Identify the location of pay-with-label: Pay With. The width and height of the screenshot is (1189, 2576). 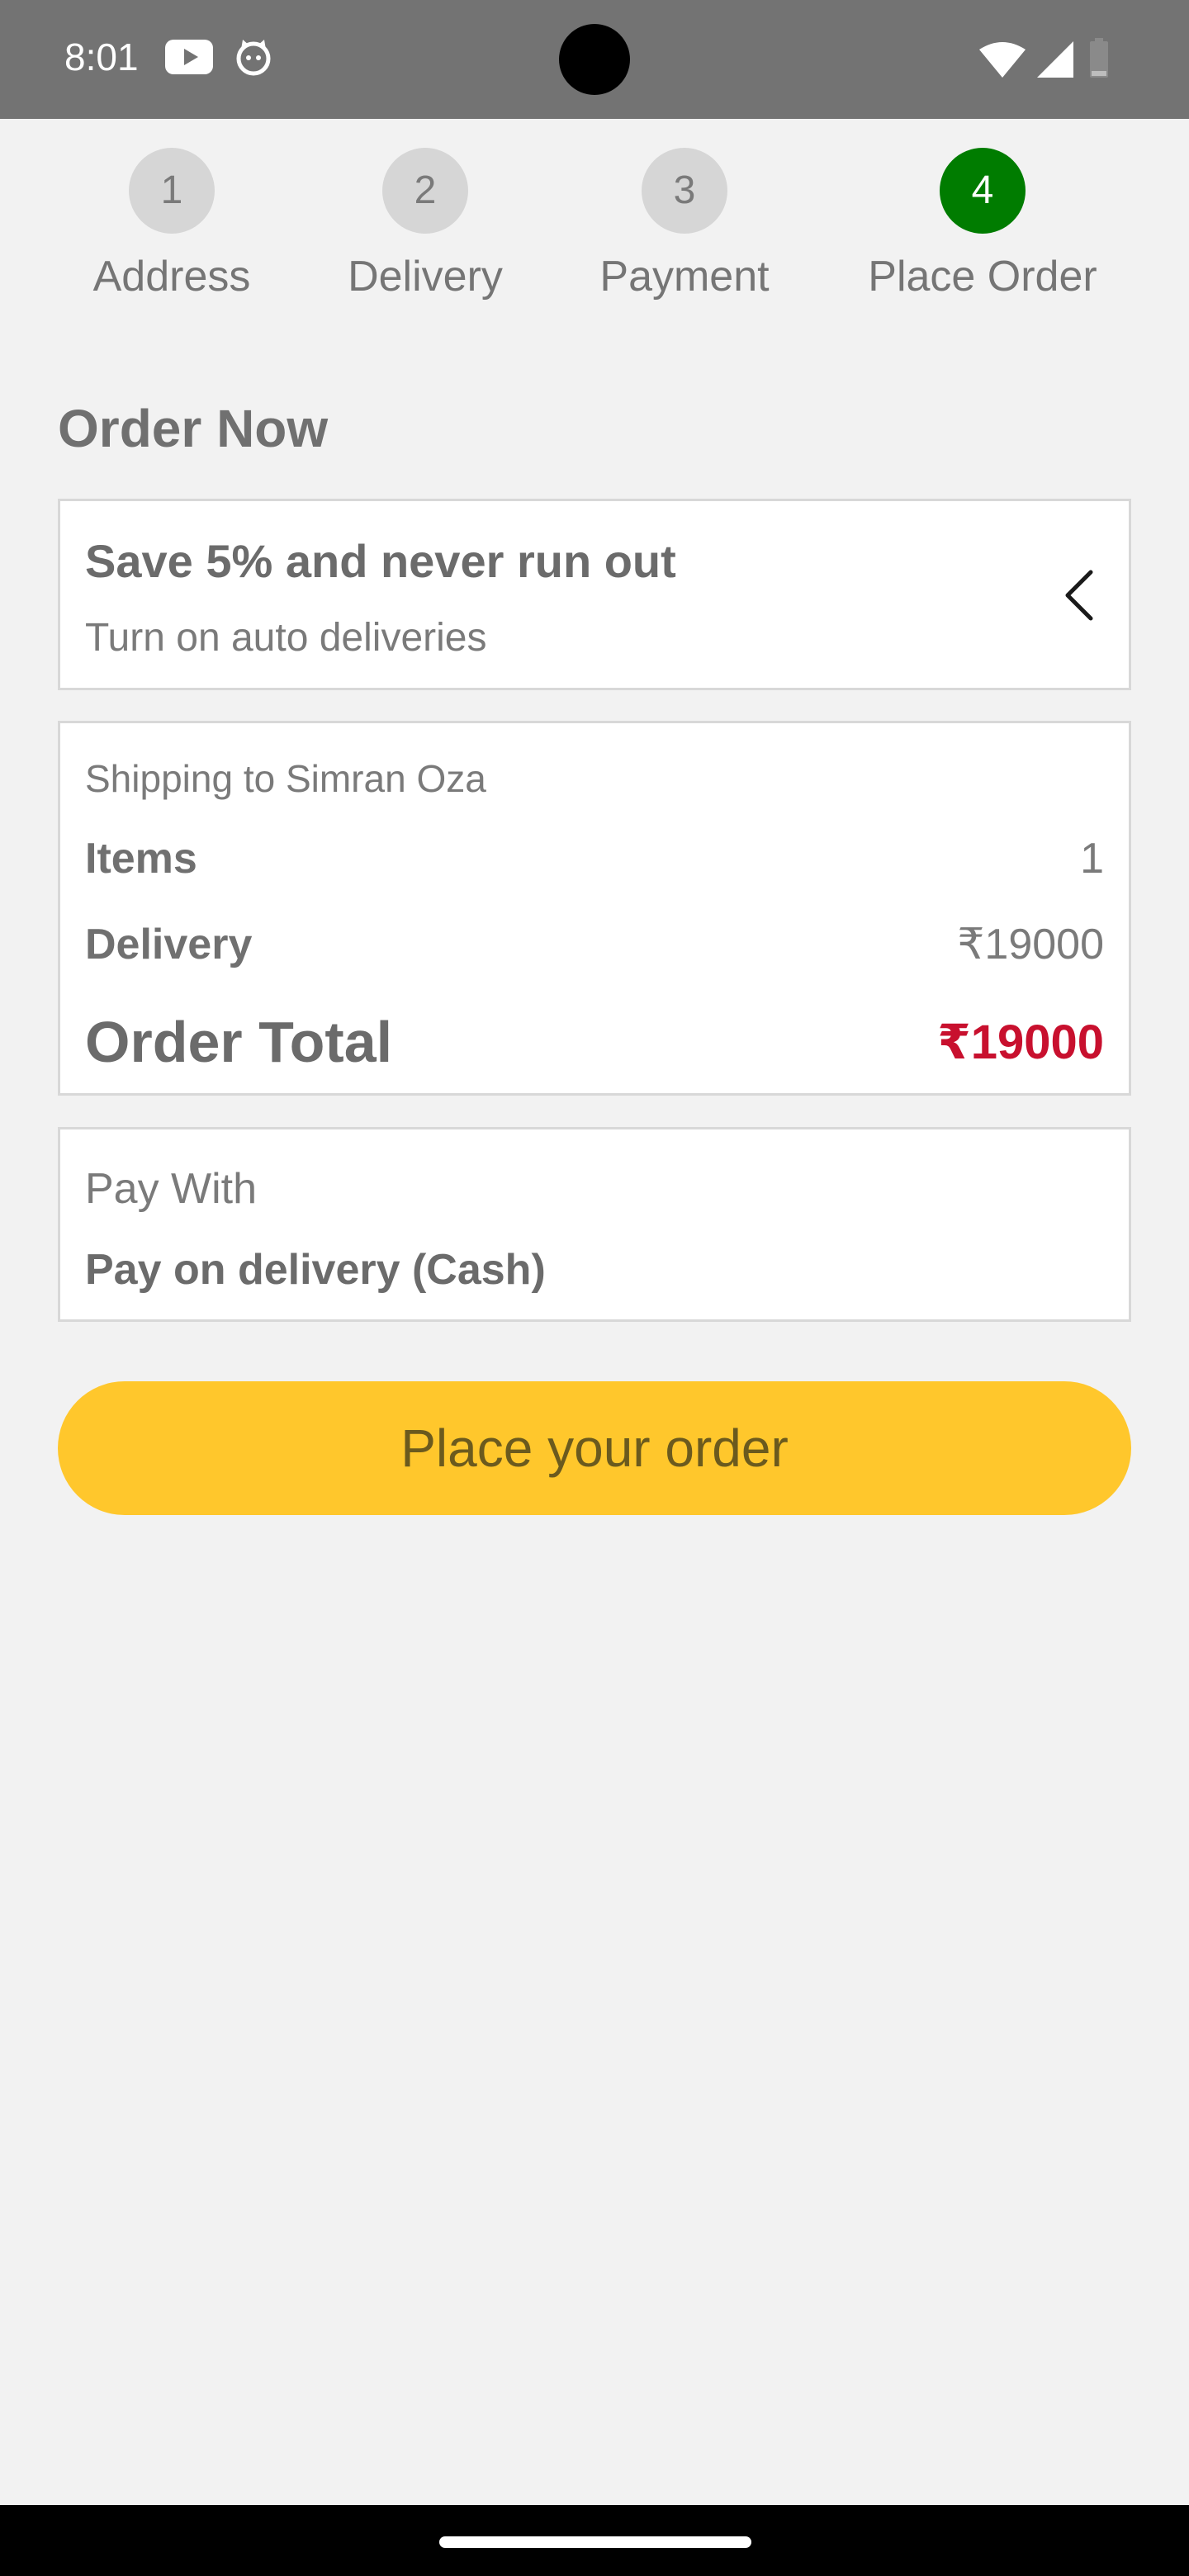
(171, 1189).